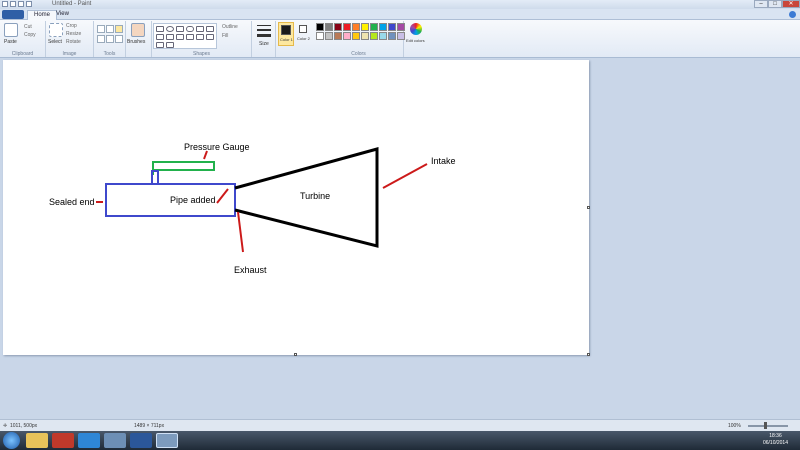  What do you see at coordinates (286, 34) in the screenshot?
I see `color1-button: Color 1` at bounding box center [286, 34].